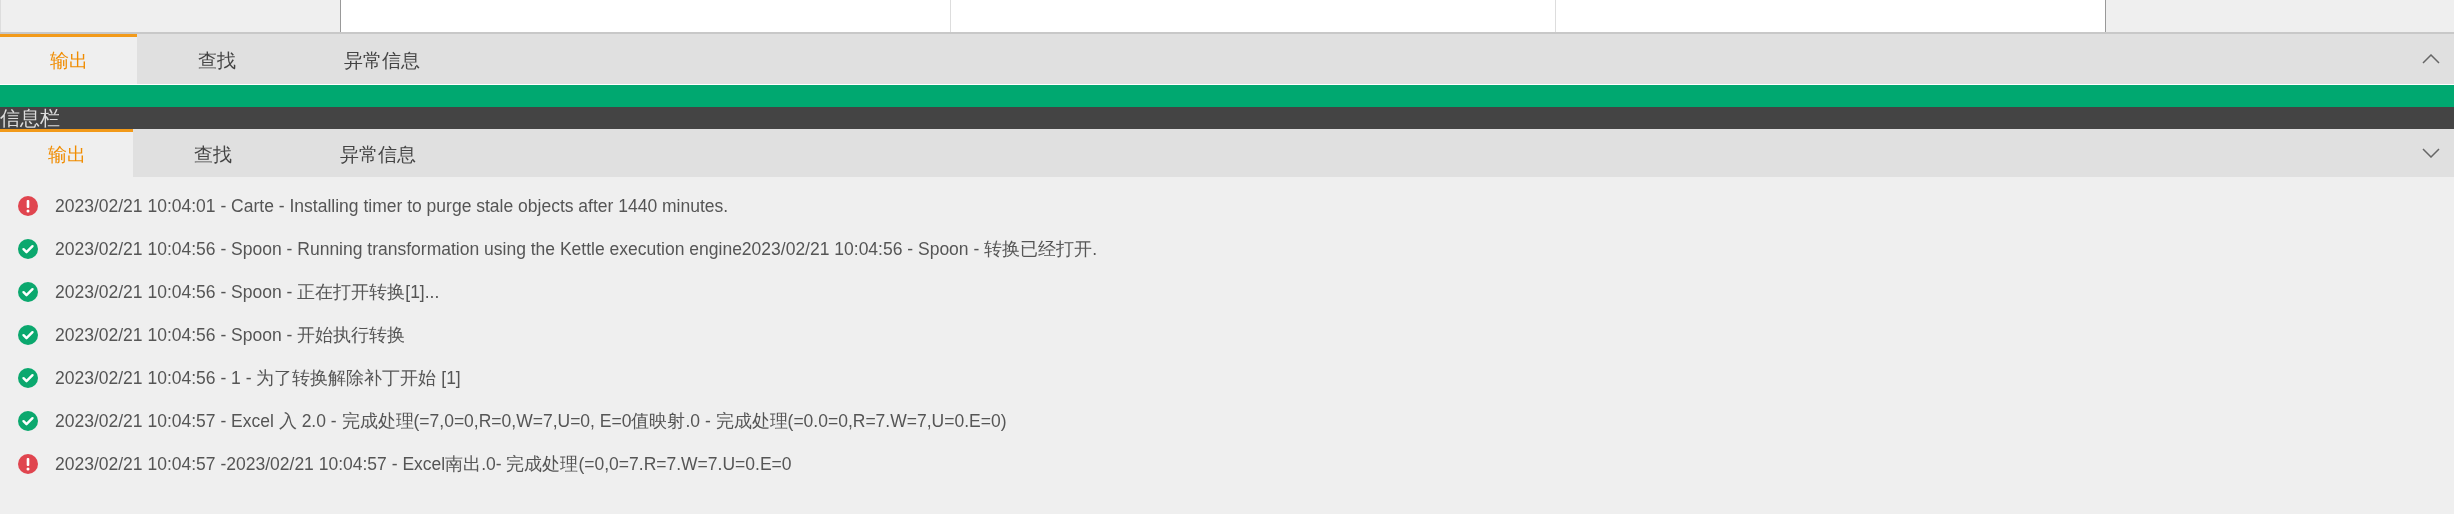 The width and height of the screenshot is (2454, 514). What do you see at coordinates (2431, 59) in the screenshot?
I see `chevron-up-icon` at bounding box center [2431, 59].